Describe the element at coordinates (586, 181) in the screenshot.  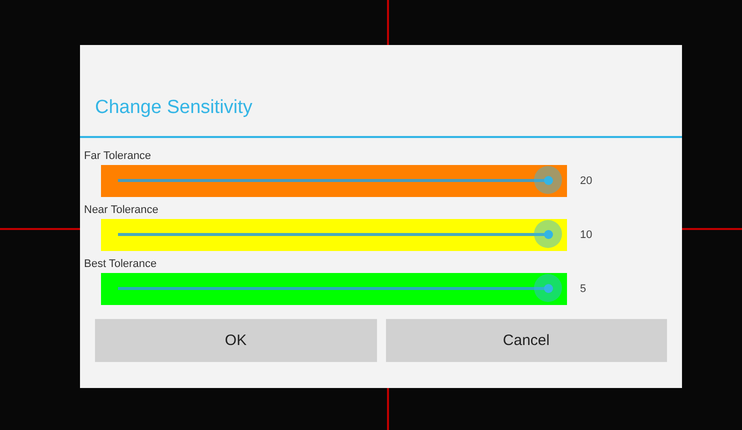
I see `slider-value: 20` at that location.